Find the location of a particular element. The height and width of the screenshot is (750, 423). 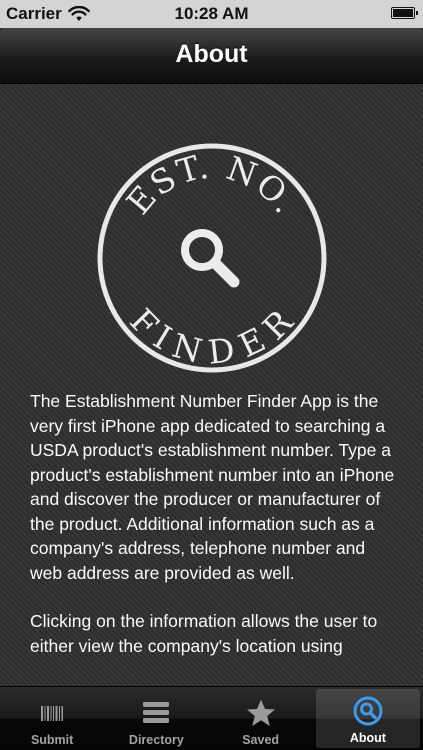

list-icon is located at coordinates (156, 712).